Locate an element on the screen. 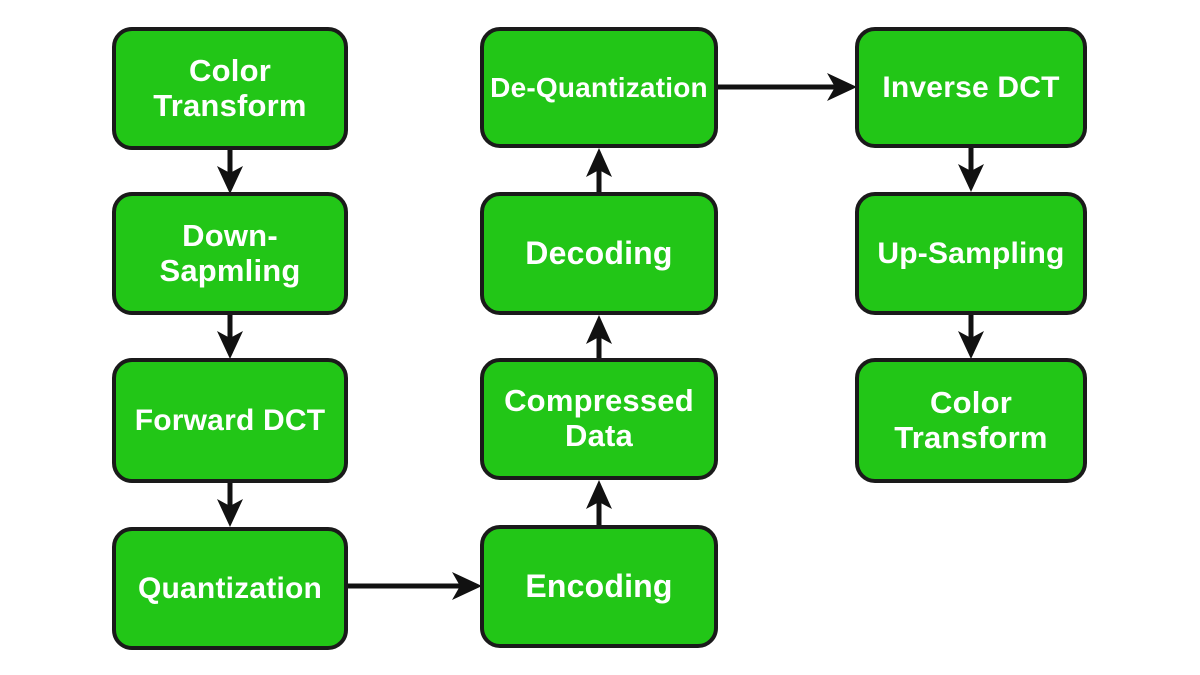  node-label: Compressed Data is located at coordinates (599, 418).